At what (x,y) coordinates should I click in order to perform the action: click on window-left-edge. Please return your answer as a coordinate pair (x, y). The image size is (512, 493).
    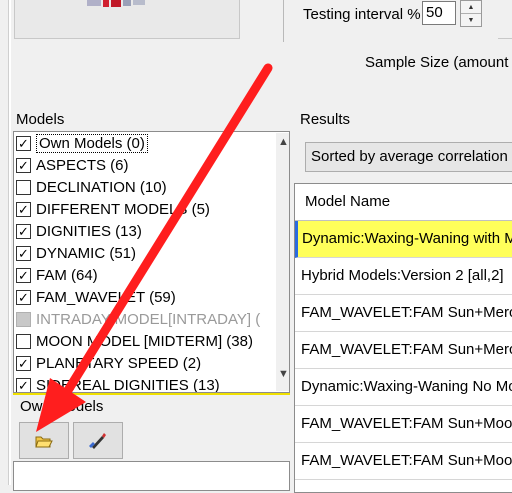
    Looking at the image, I should click on (9, 242).